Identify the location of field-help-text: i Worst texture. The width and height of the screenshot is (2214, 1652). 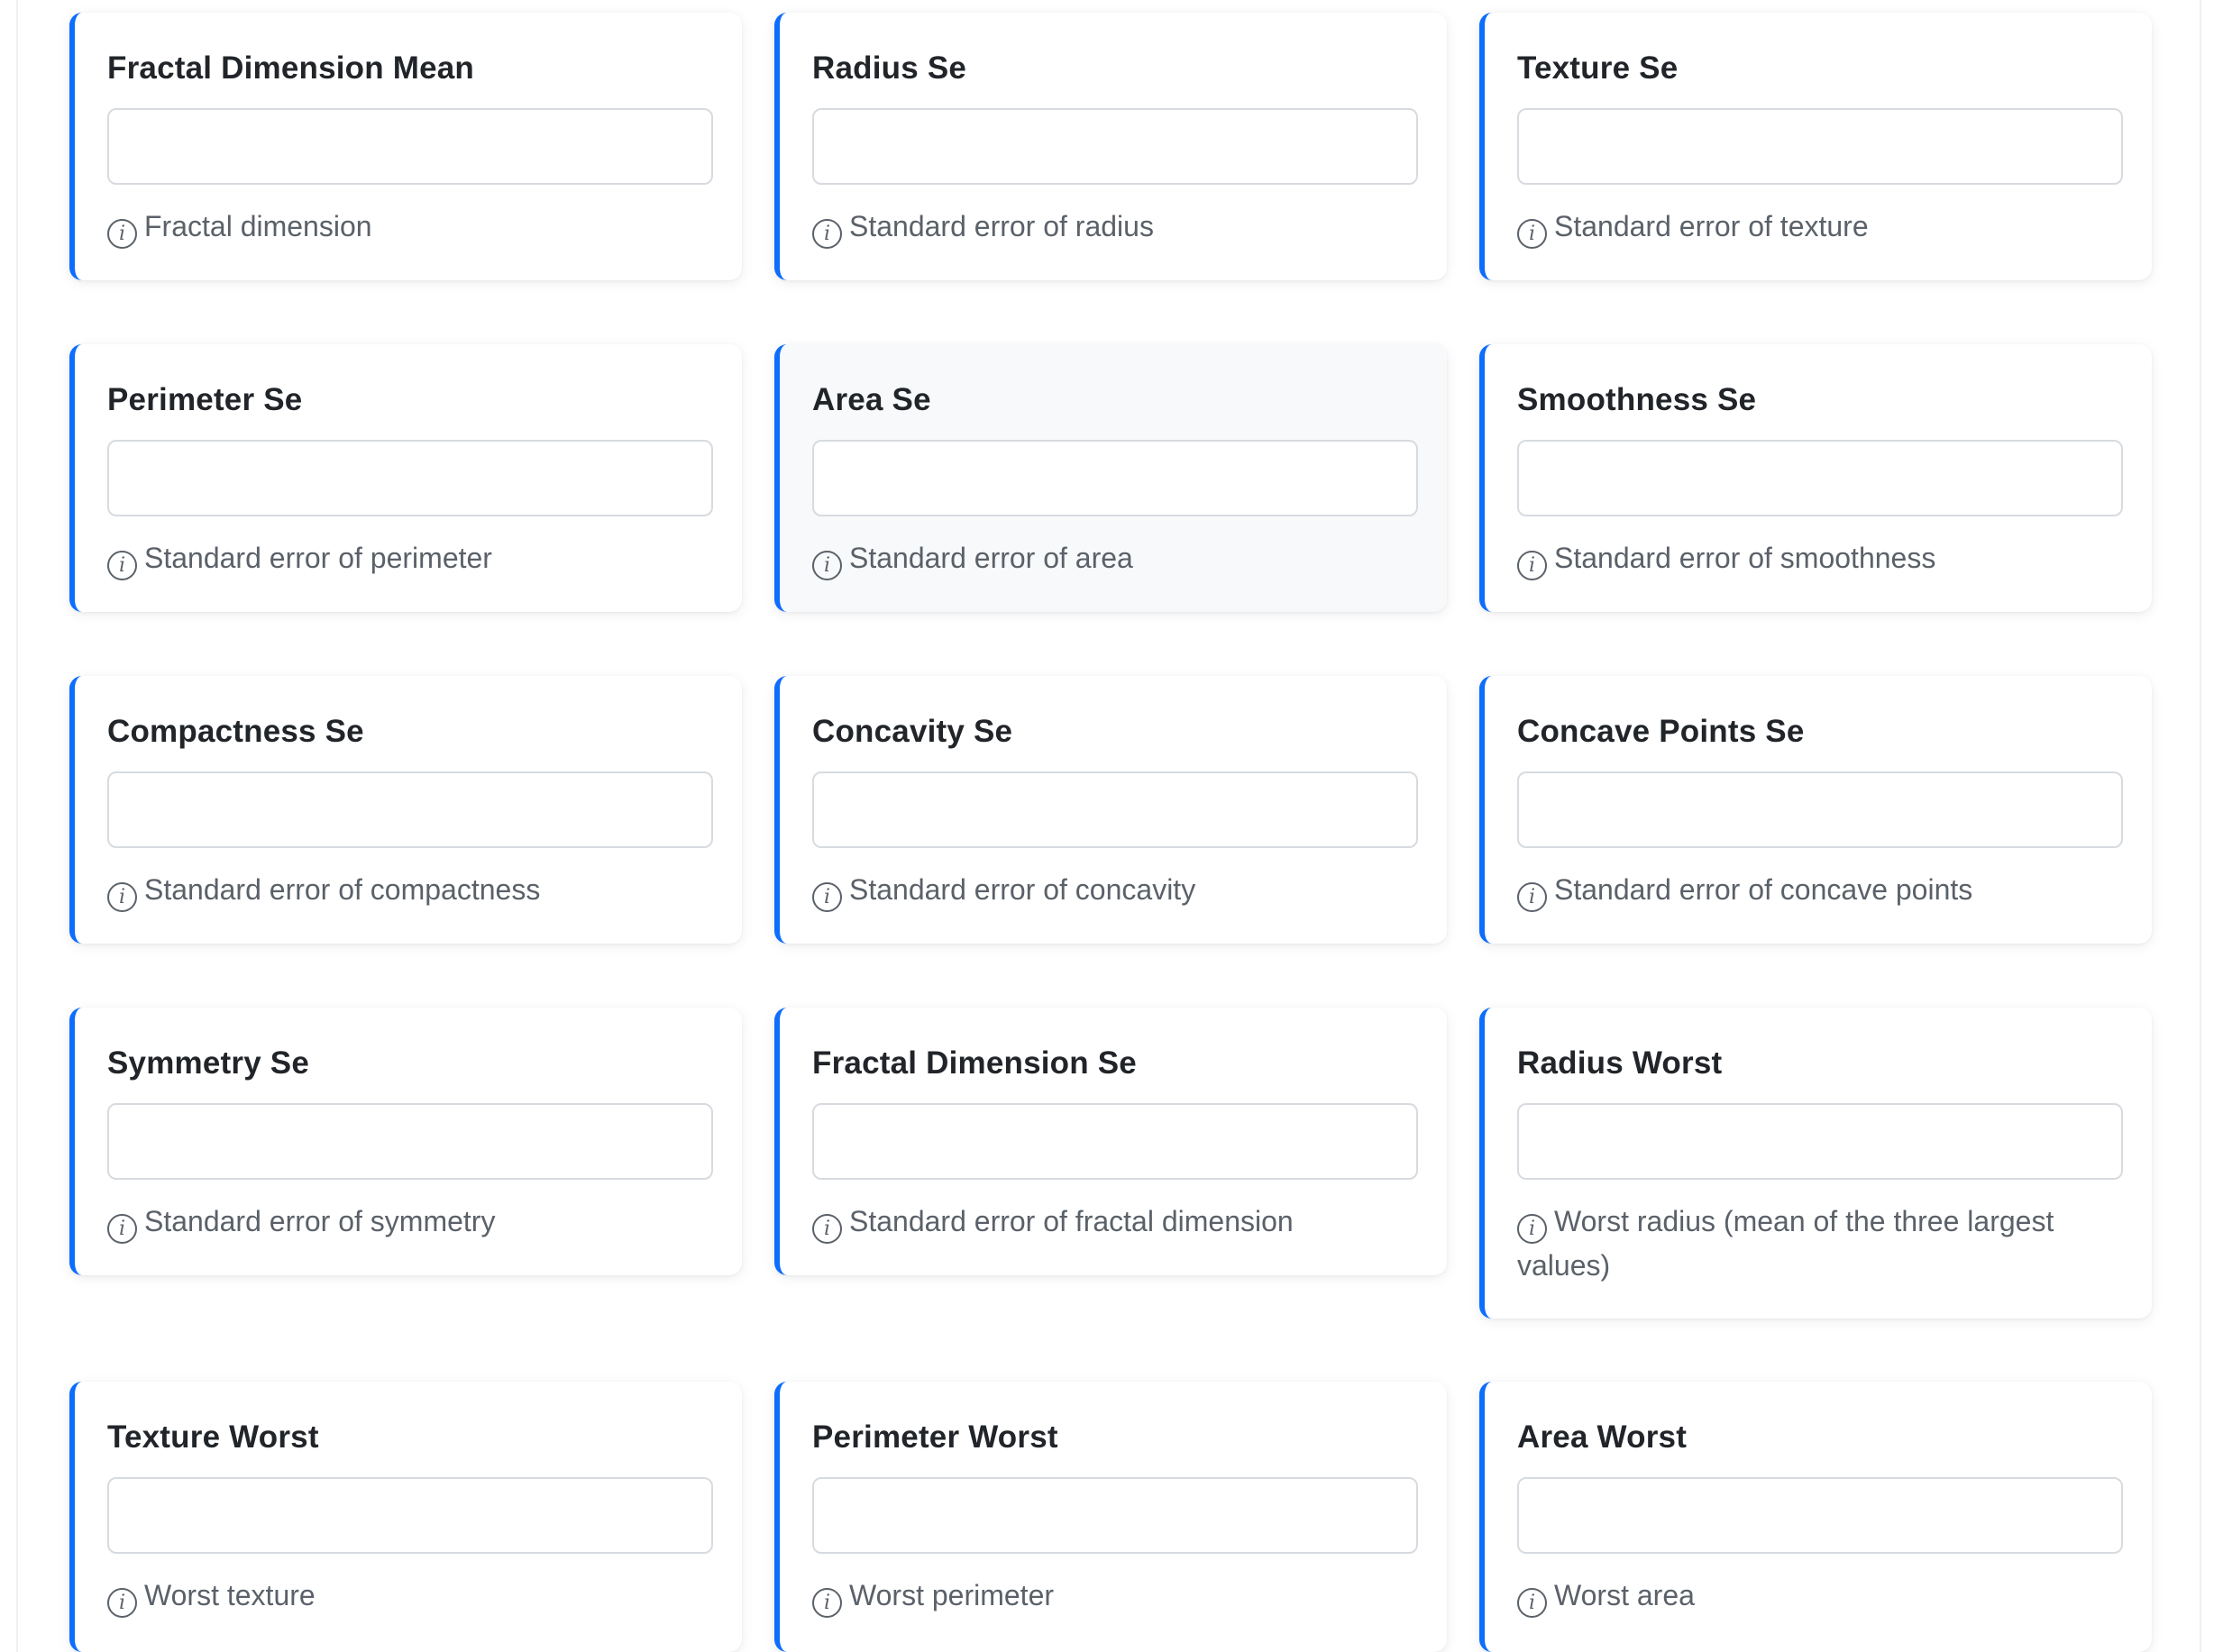
(409, 1596).